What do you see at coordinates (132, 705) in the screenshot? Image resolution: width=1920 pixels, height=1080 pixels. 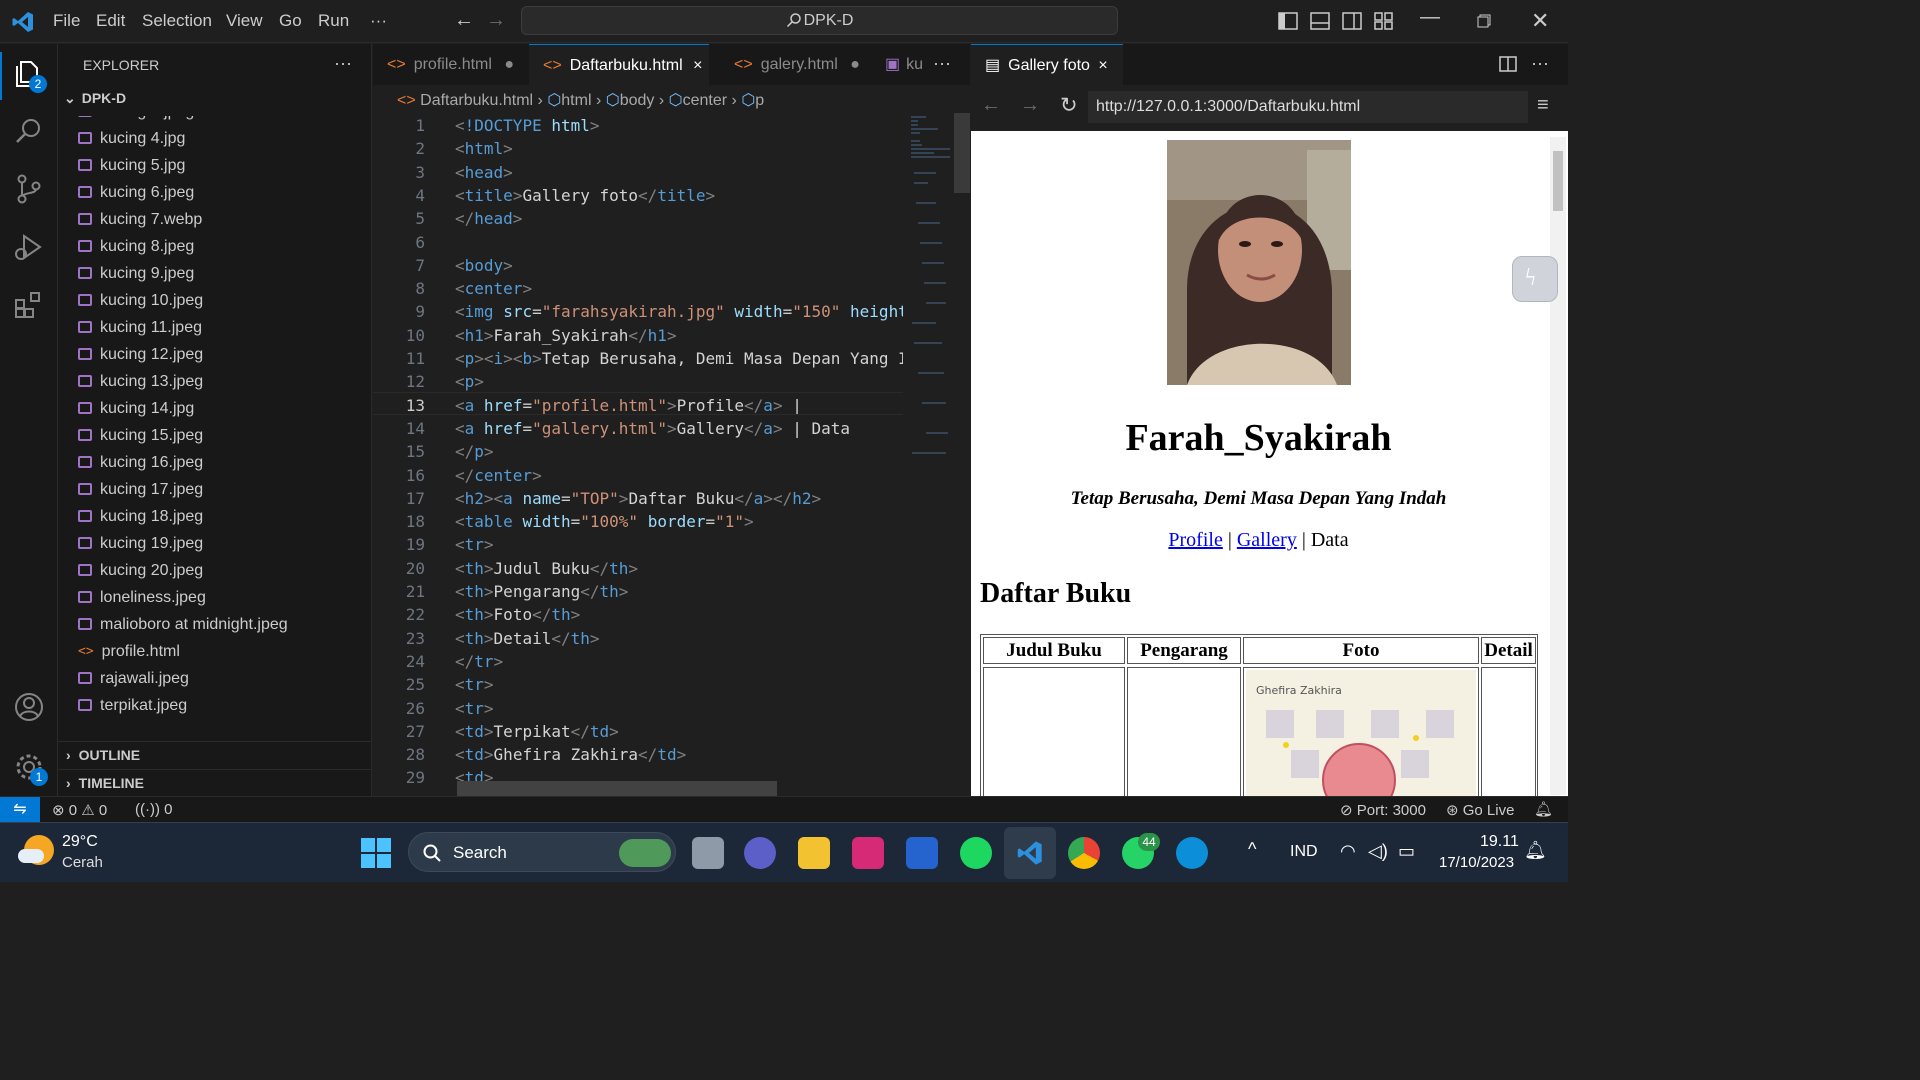 I see `file-item: terpikat.jpeg` at bounding box center [132, 705].